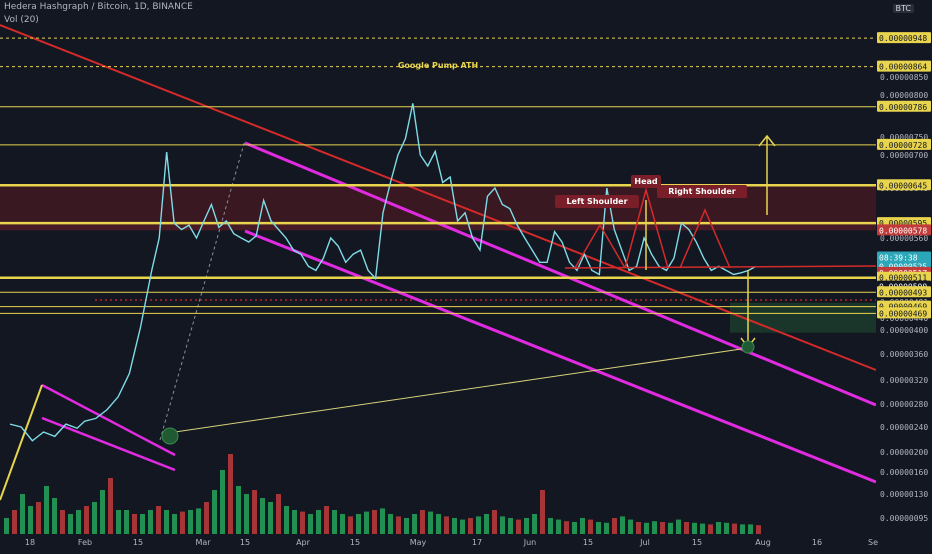 The height and width of the screenshot is (554, 932). I want to click on y-tick-label-0: 0.00000095, so click(904, 518).